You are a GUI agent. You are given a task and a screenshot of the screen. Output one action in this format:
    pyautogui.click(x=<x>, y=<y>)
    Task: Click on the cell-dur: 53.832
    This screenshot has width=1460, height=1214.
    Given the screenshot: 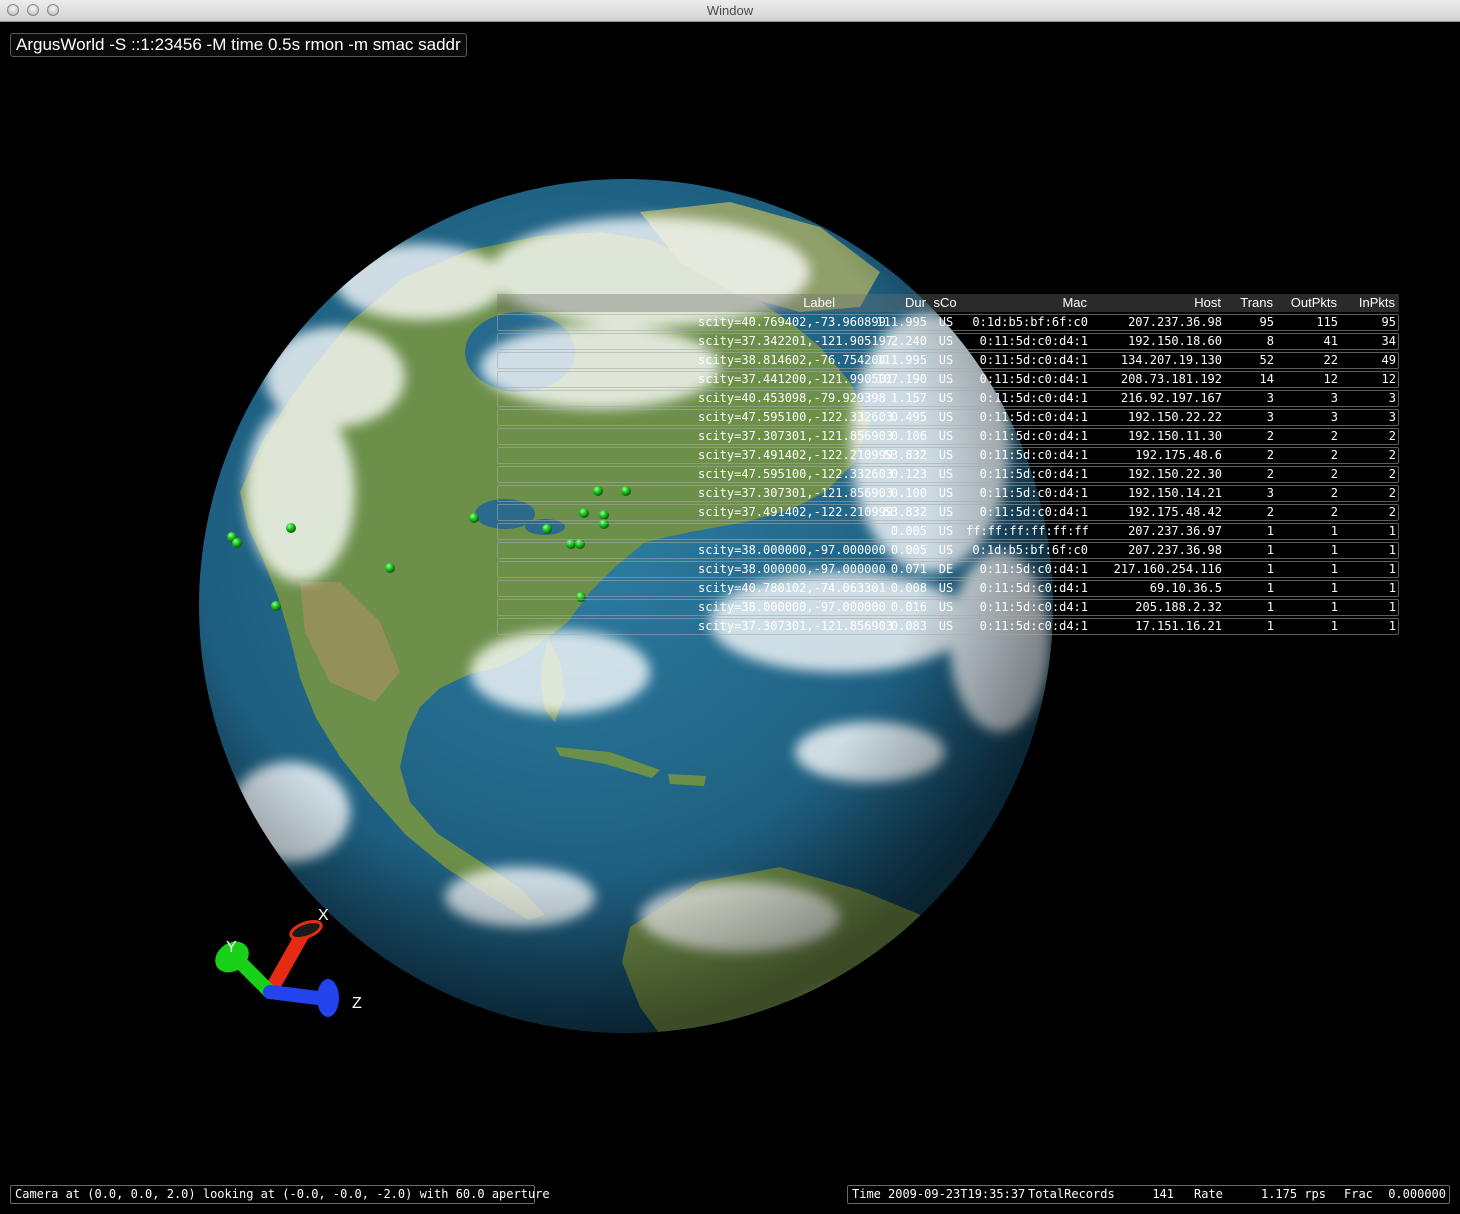 What is the action you would take?
    pyautogui.click(x=905, y=512)
    